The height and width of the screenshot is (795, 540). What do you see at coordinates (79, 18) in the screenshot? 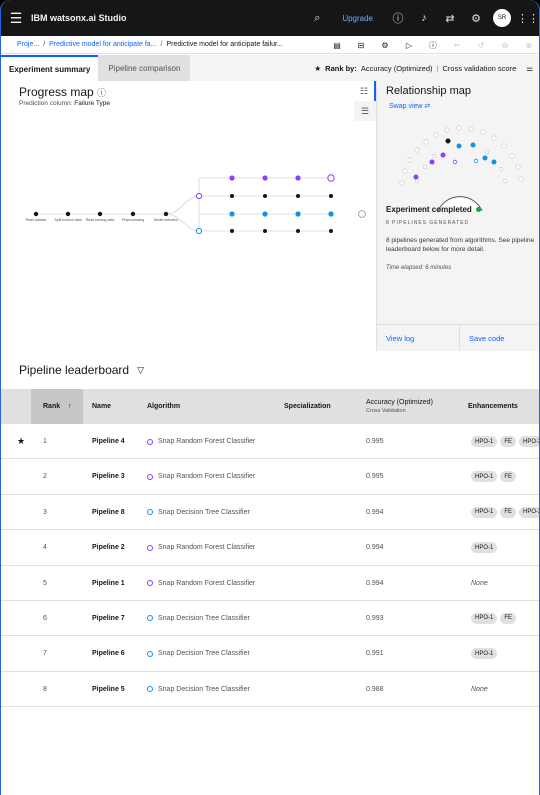
I see `app-title: IBM watsonx.ai Studio` at bounding box center [79, 18].